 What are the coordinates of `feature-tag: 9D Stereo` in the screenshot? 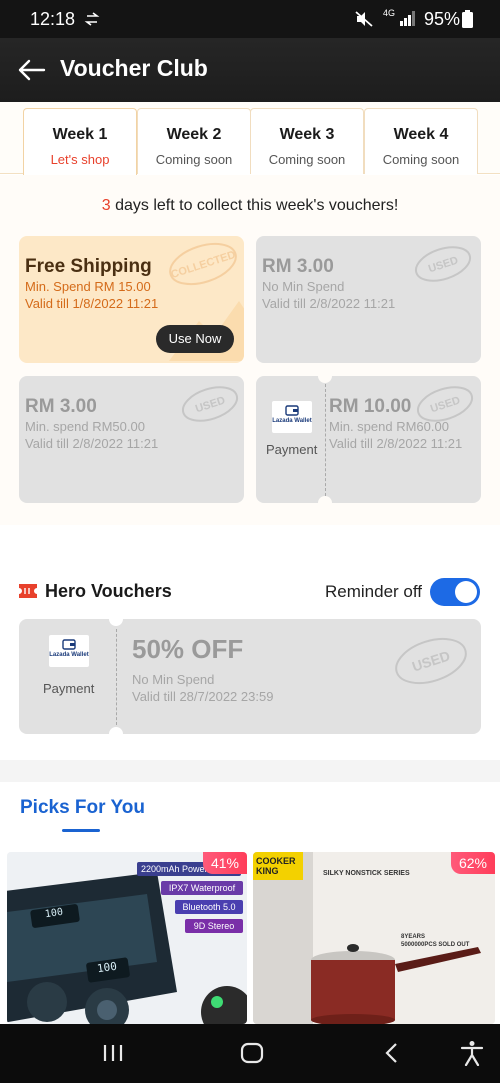 It's located at (214, 926).